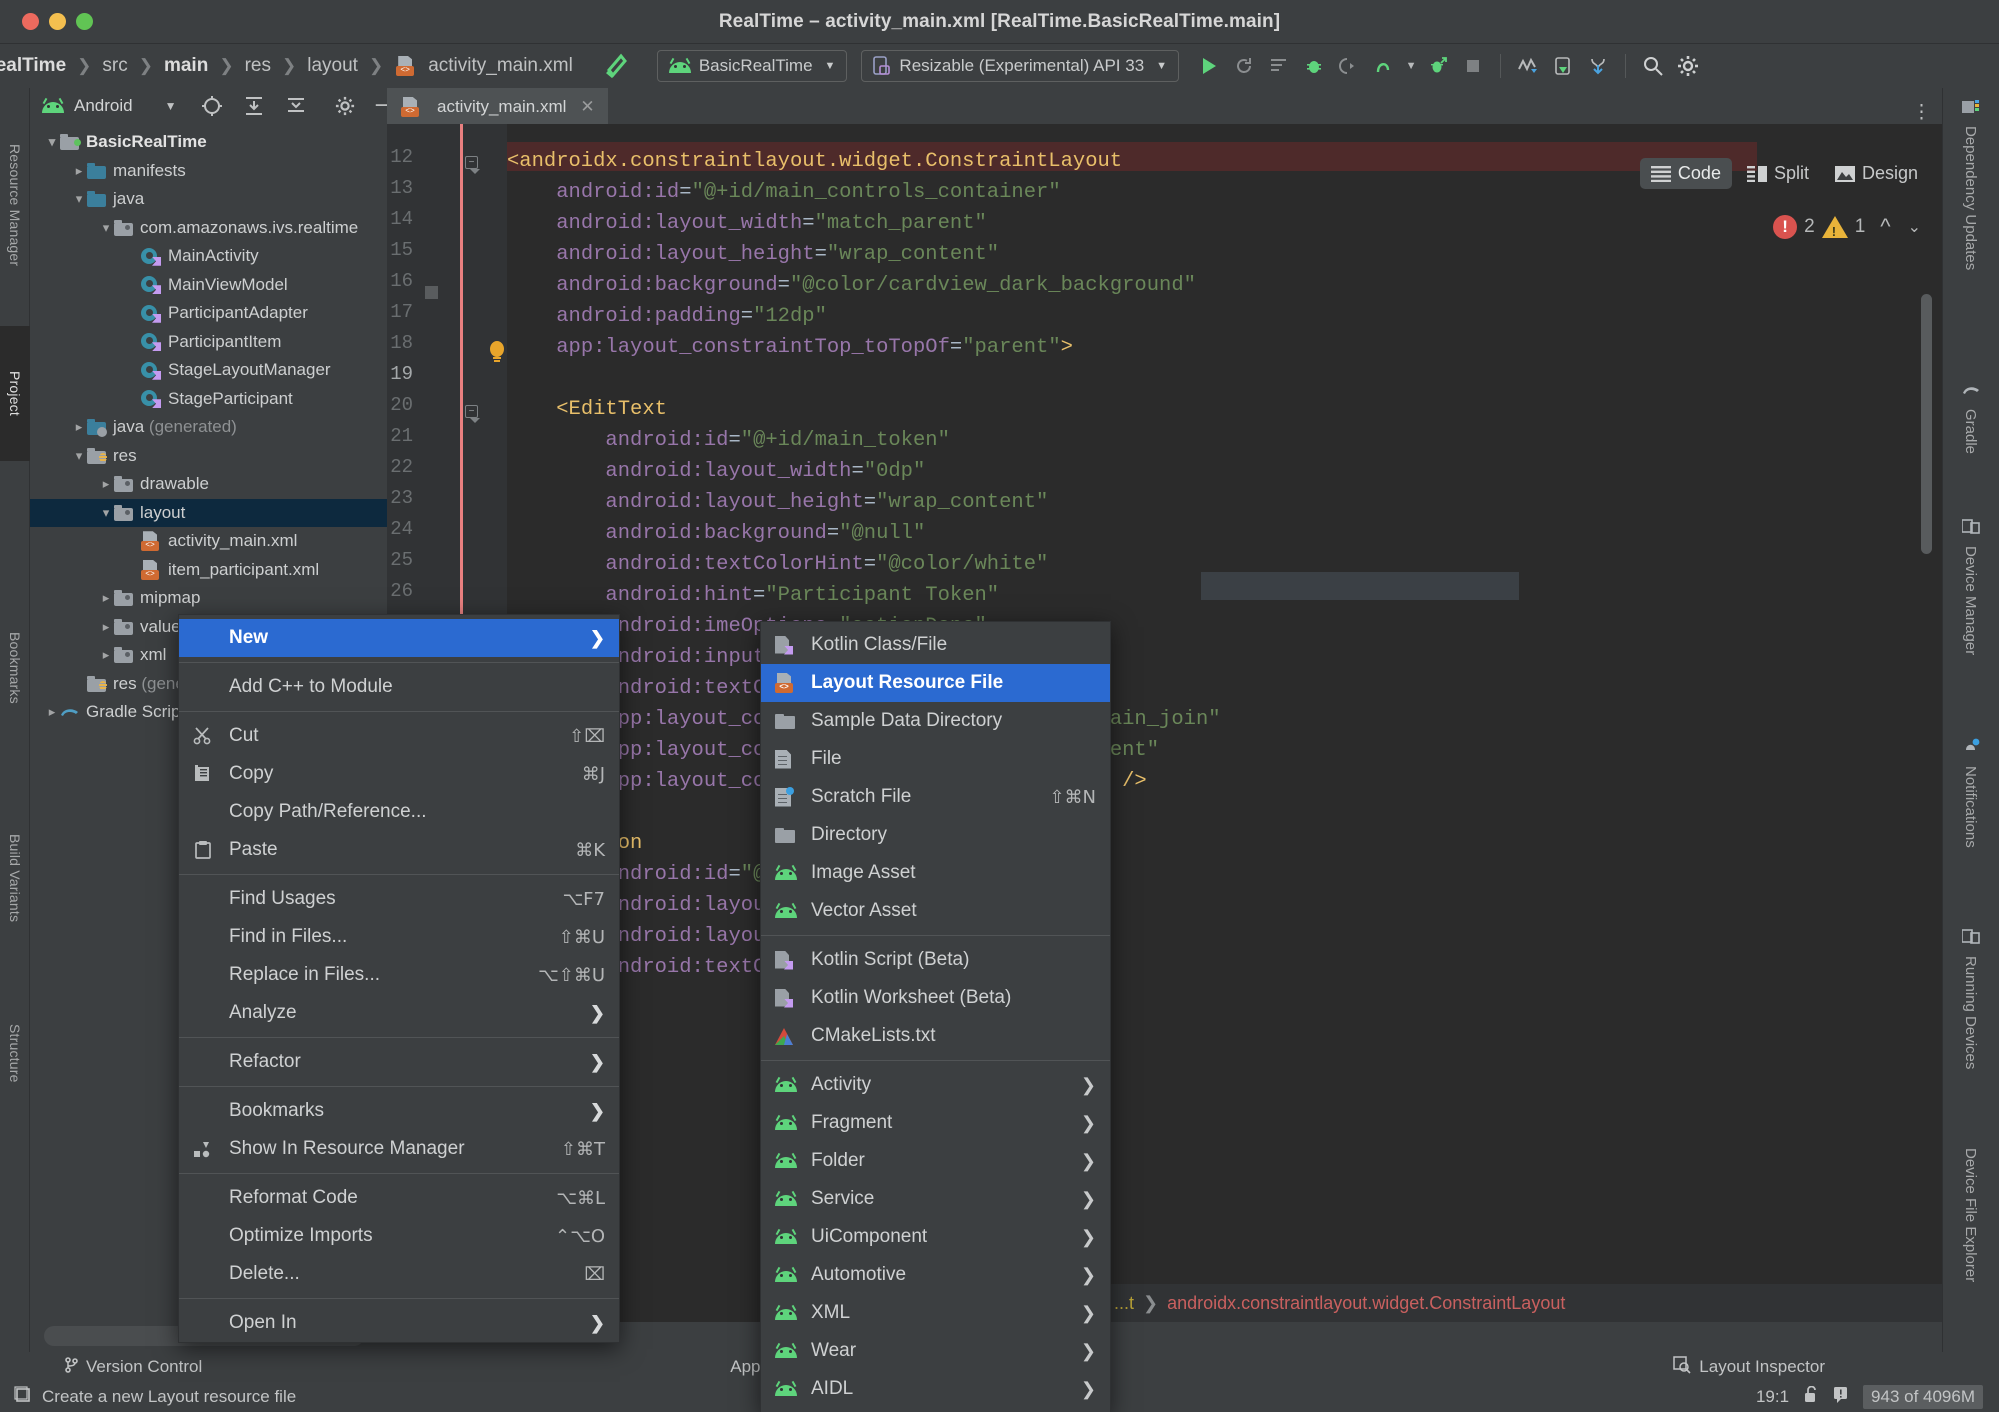 Image resolution: width=1999 pixels, height=1412 pixels. Describe the element at coordinates (1885, 227) in the screenshot. I see `previous-problem-icon: ^` at that location.